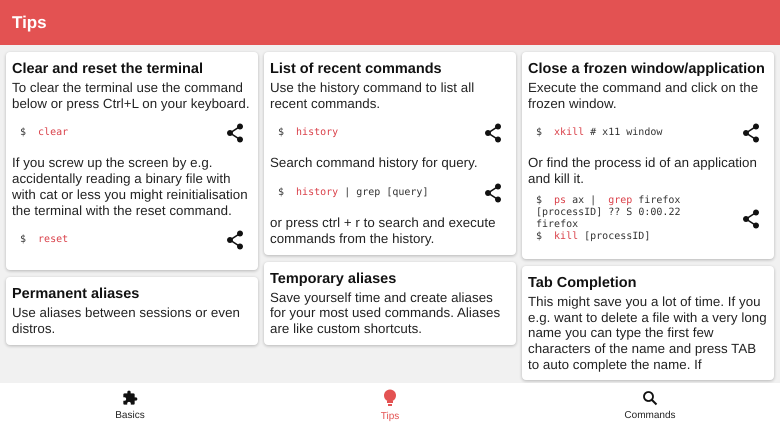  What do you see at coordinates (650, 398) in the screenshot?
I see `search-icon` at bounding box center [650, 398].